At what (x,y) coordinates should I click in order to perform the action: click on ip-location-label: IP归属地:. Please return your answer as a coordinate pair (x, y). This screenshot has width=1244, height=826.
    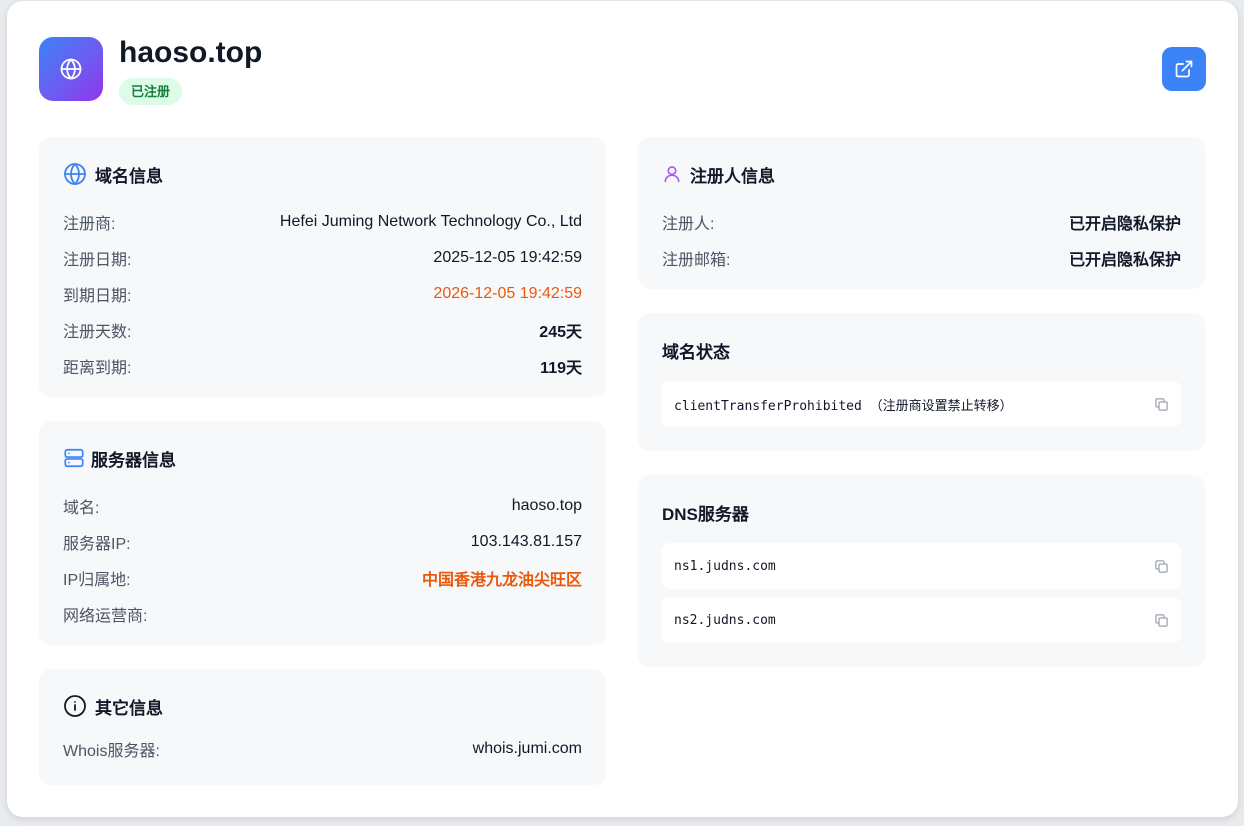
    Looking at the image, I should click on (97, 580).